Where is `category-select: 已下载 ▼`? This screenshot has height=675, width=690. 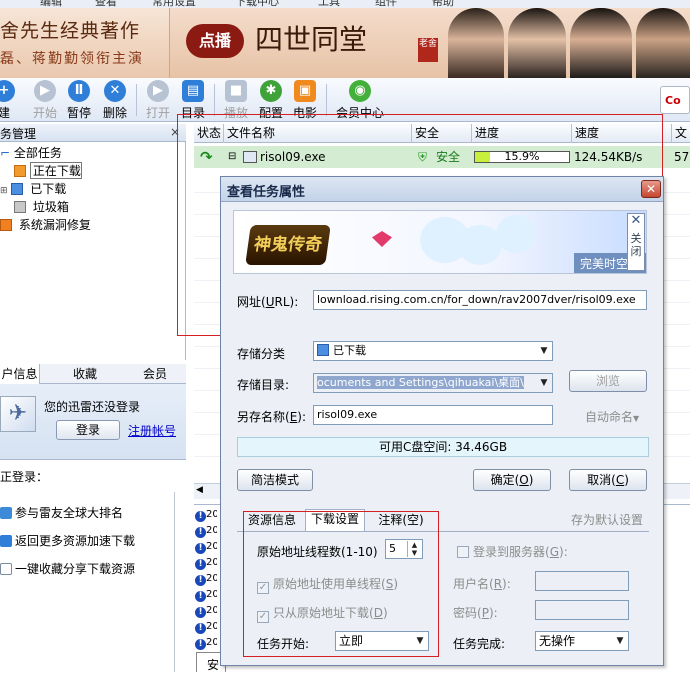
category-select: 已下载 ▼ is located at coordinates (433, 351).